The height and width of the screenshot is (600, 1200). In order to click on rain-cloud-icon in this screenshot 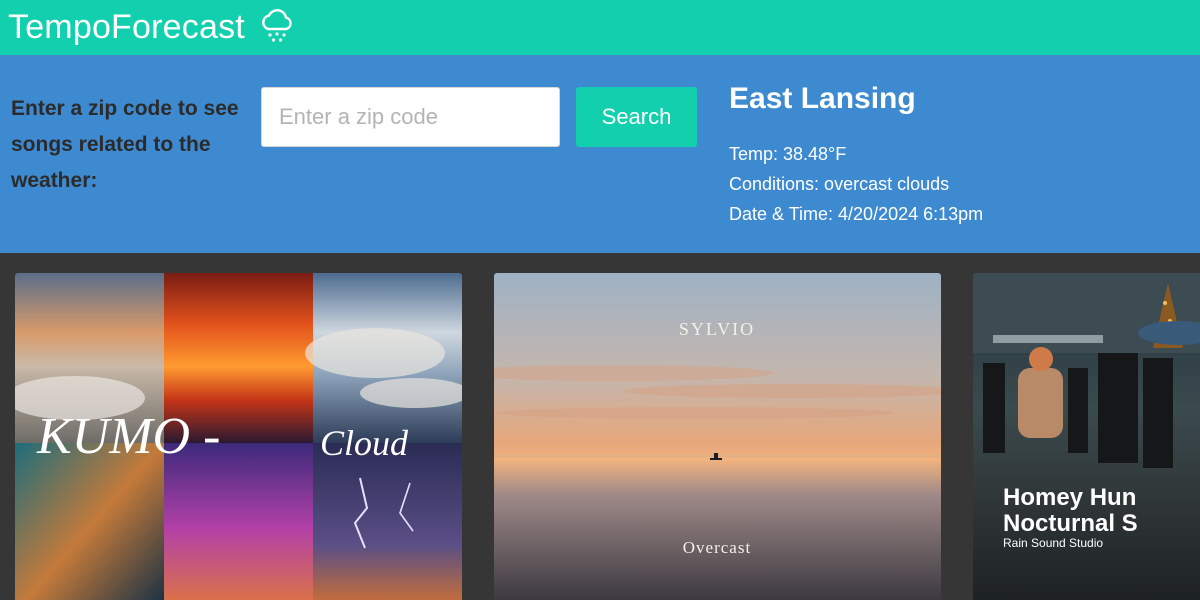, I will do `click(277, 25)`.